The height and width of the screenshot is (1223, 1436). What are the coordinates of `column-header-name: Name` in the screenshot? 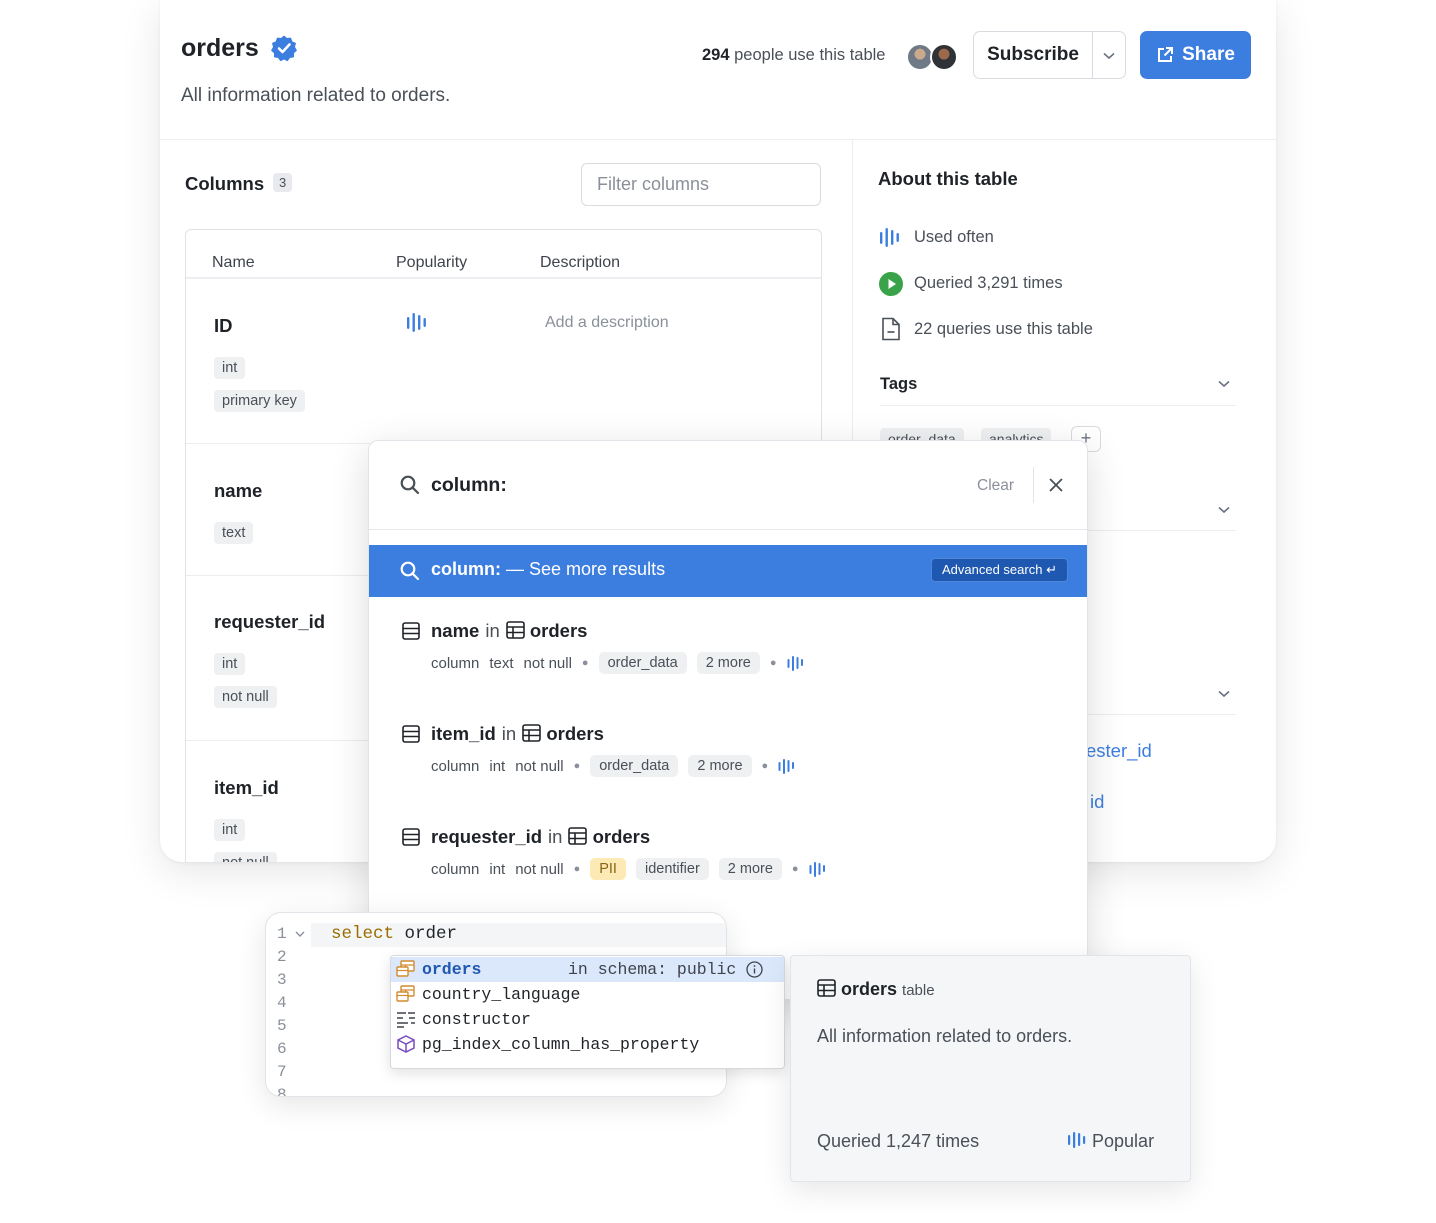 It's located at (233, 263).